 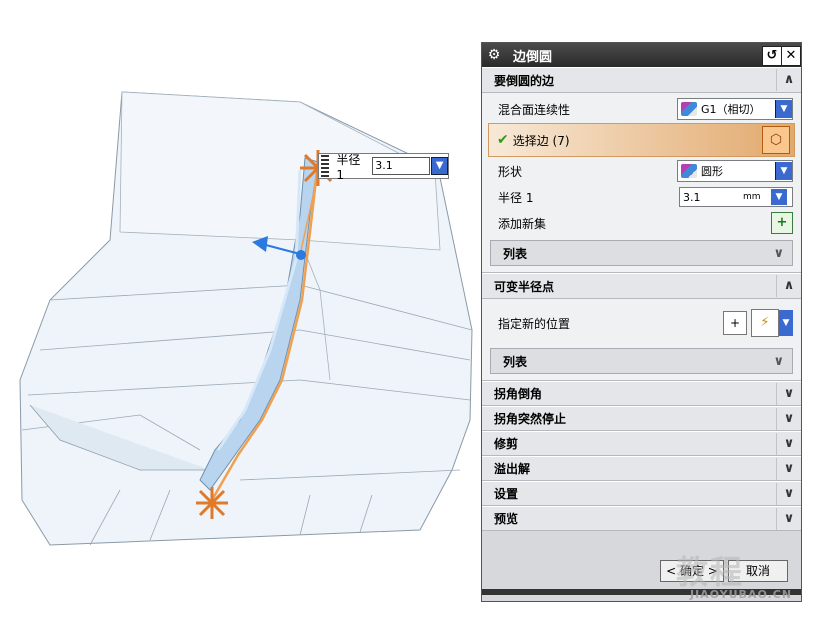 What do you see at coordinates (533, 57) in the screenshot?
I see `dialog-title: 边倒圆` at bounding box center [533, 57].